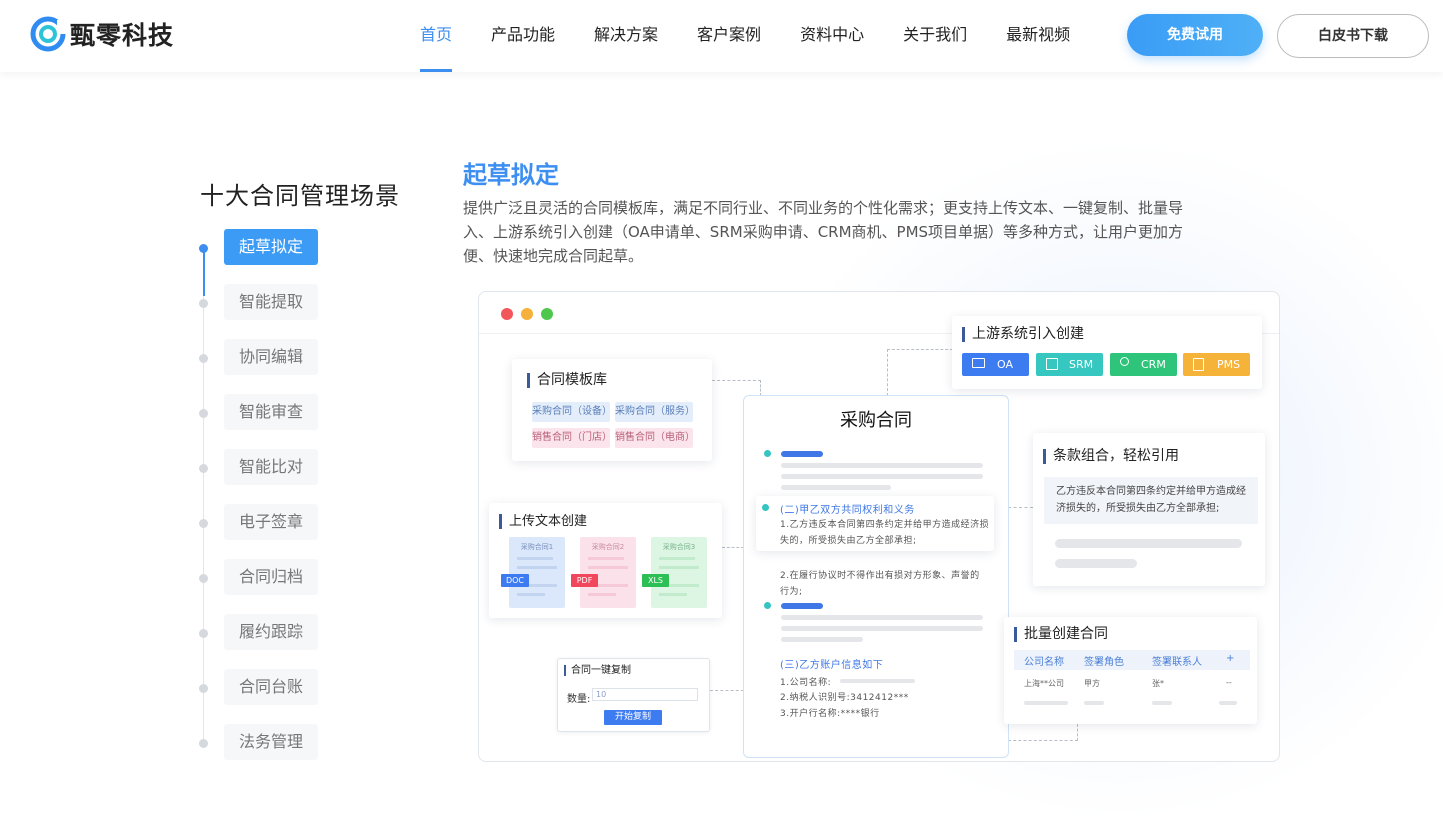 The height and width of the screenshot is (820, 1443). I want to click on user-icon, so click(1124, 361).